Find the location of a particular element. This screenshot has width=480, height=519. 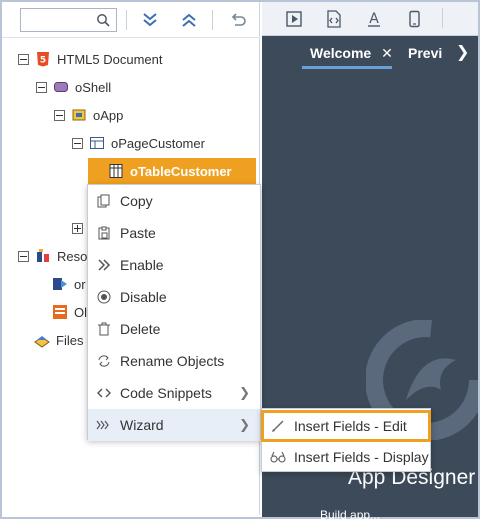

menu-item-delete: Delete is located at coordinates (174, 329).